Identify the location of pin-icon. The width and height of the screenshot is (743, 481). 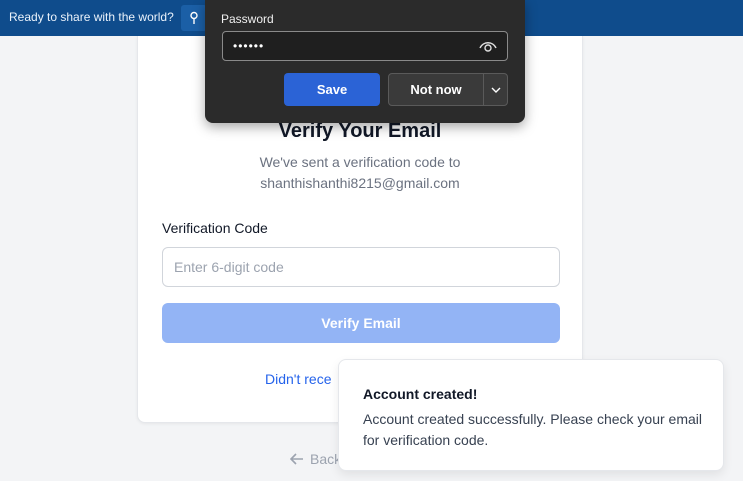
(194, 17).